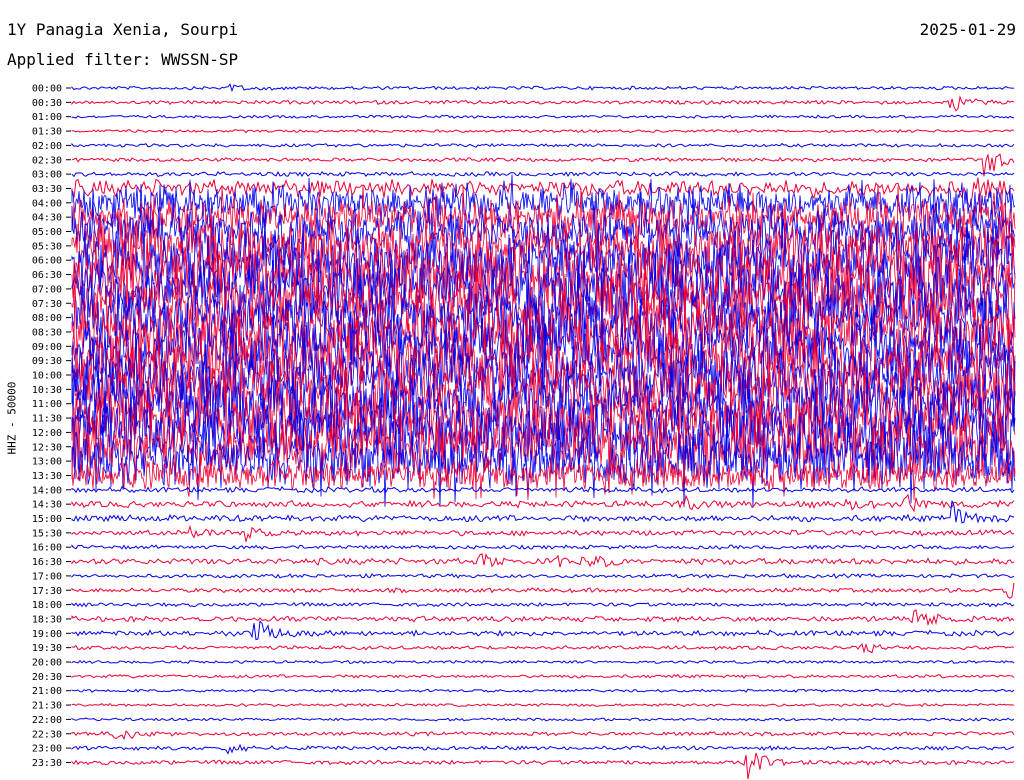 The height and width of the screenshot is (780, 1024). What do you see at coordinates (47, 160) in the screenshot?
I see `time-tick-label: 02:30` at bounding box center [47, 160].